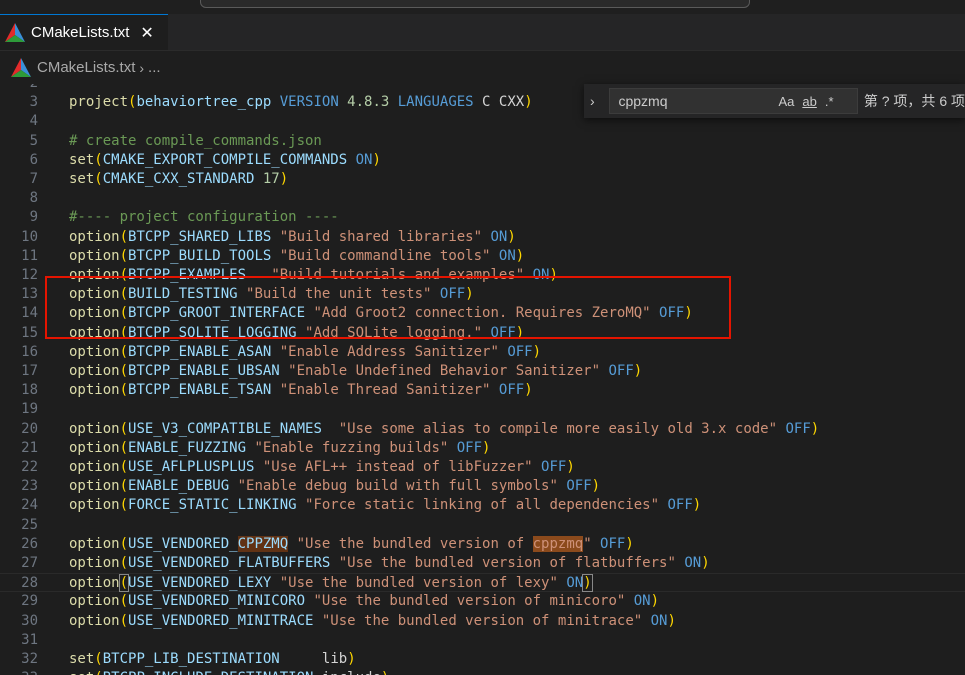 The image size is (965, 675). What do you see at coordinates (388, 307) in the screenshot?
I see `highlight-box` at bounding box center [388, 307].